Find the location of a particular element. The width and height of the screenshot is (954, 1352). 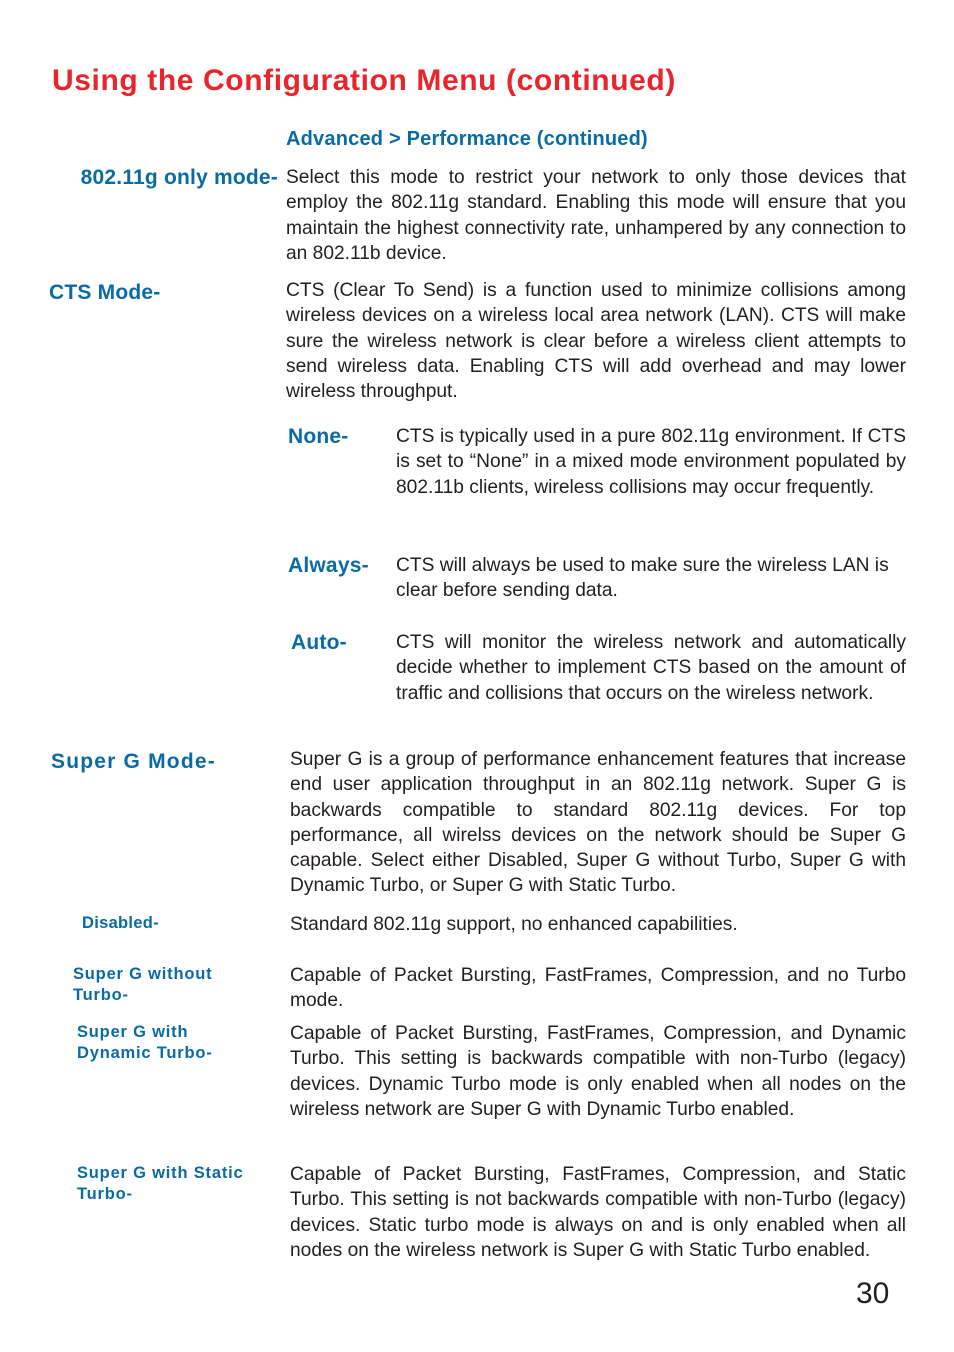

term-super-g-mode: Super G Mode- is located at coordinates (133, 761).